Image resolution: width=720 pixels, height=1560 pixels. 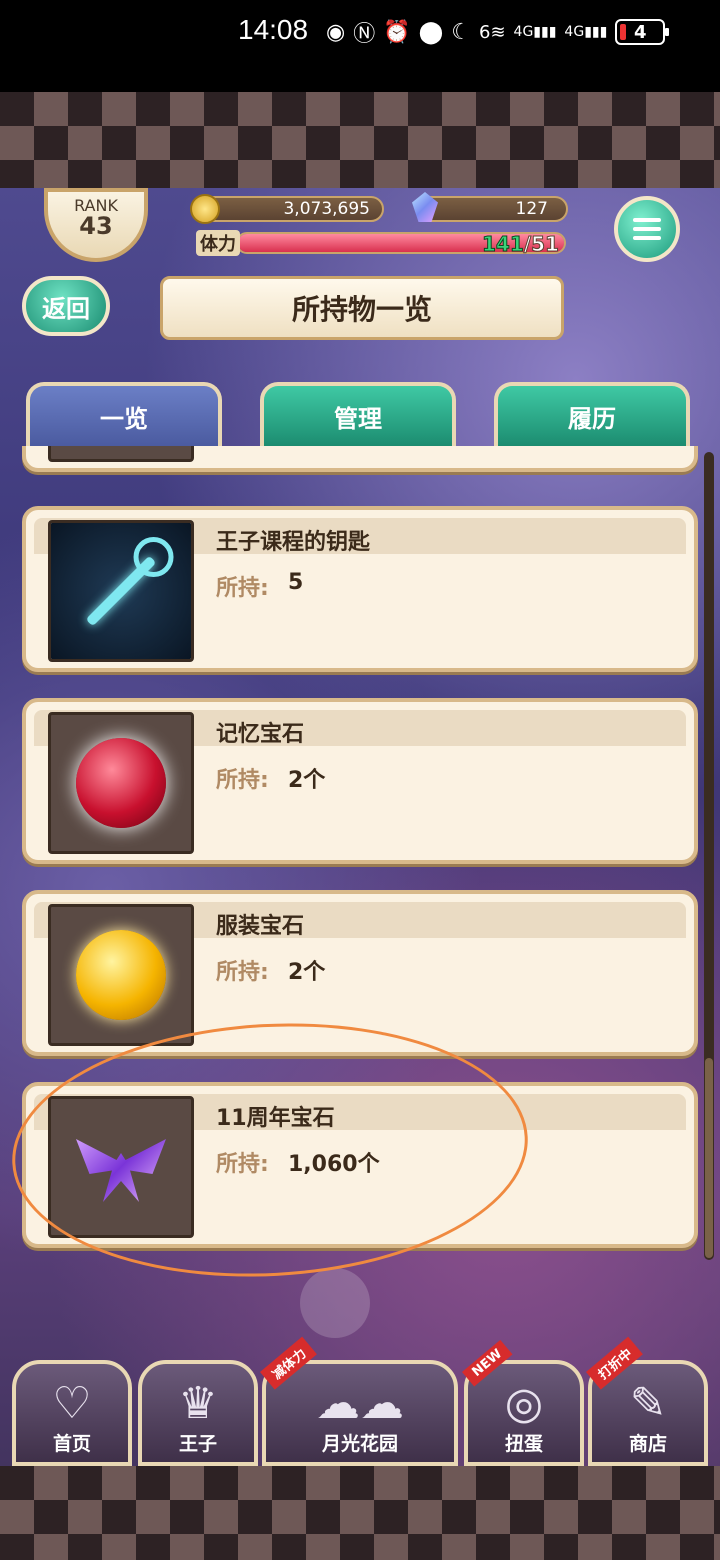 I want to click on coin-icon, so click(x=205, y=209).